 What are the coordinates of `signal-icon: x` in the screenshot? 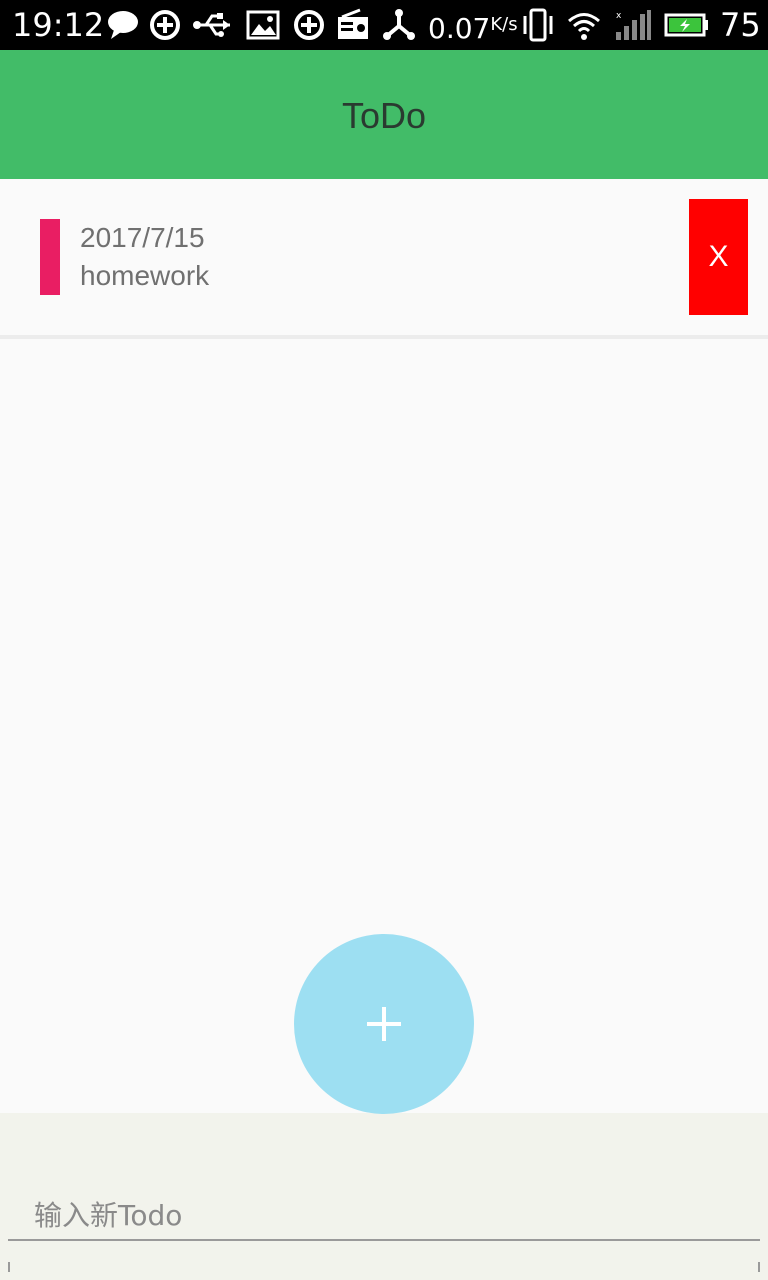 It's located at (633, 25).